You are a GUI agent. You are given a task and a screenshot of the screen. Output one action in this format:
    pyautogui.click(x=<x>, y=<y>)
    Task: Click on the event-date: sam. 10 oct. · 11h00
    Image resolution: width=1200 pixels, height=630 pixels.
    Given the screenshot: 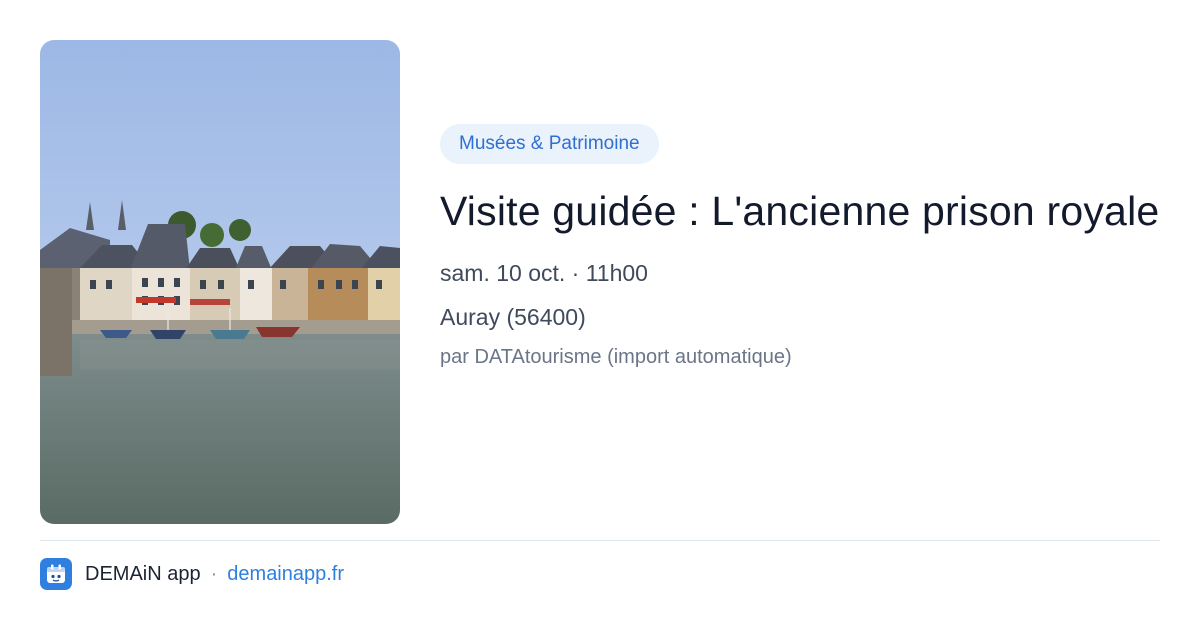 What is the action you would take?
    pyautogui.click(x=544, y=273)
    